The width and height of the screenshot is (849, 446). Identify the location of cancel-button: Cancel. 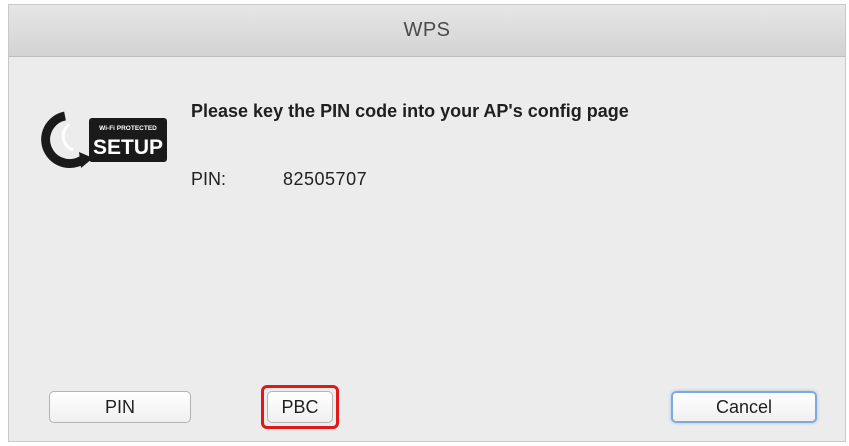
(744, 407).